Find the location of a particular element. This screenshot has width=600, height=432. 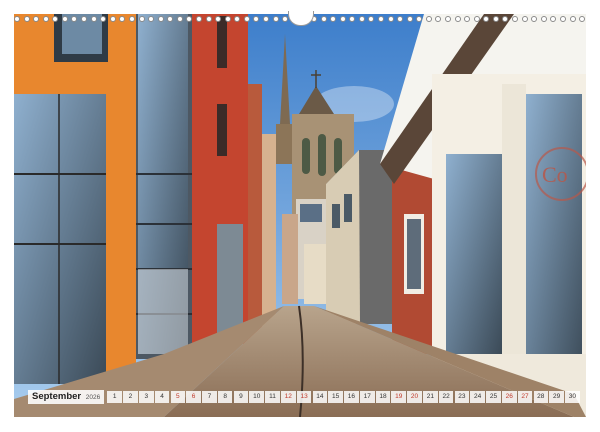

day-cell: 3 is located at coordinates (146, 397).